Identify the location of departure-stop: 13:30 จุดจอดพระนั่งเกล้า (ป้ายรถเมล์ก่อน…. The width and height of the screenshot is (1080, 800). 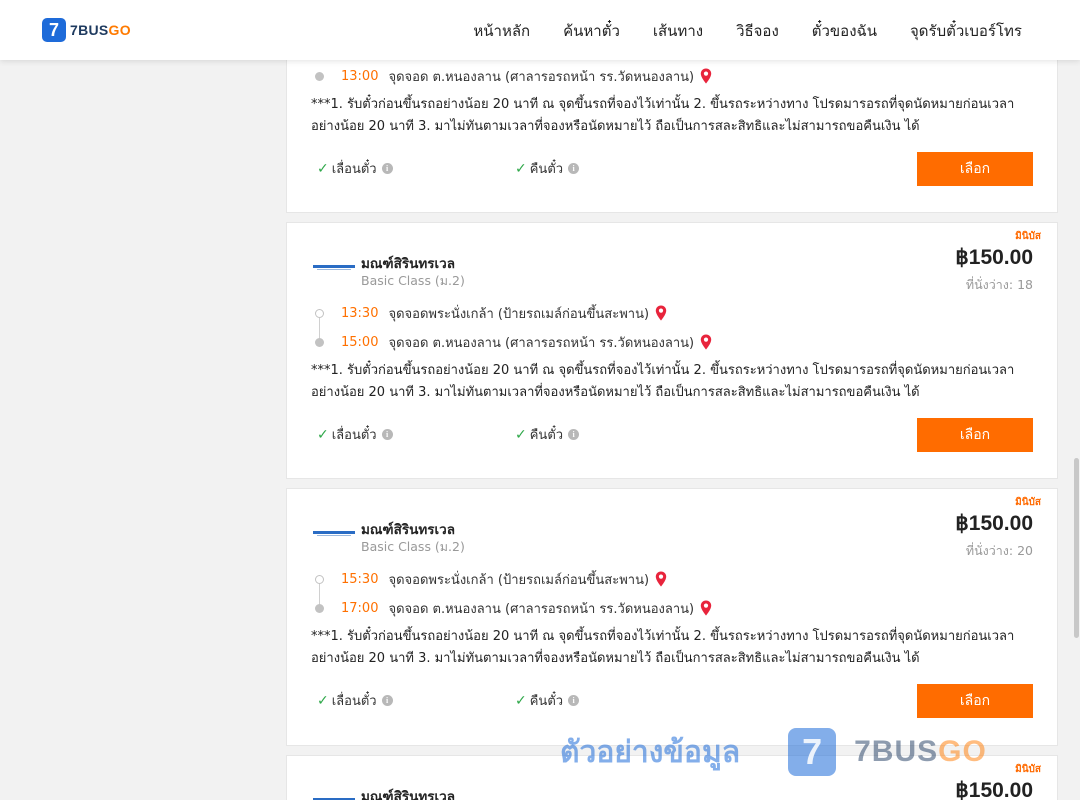
(491, 313).